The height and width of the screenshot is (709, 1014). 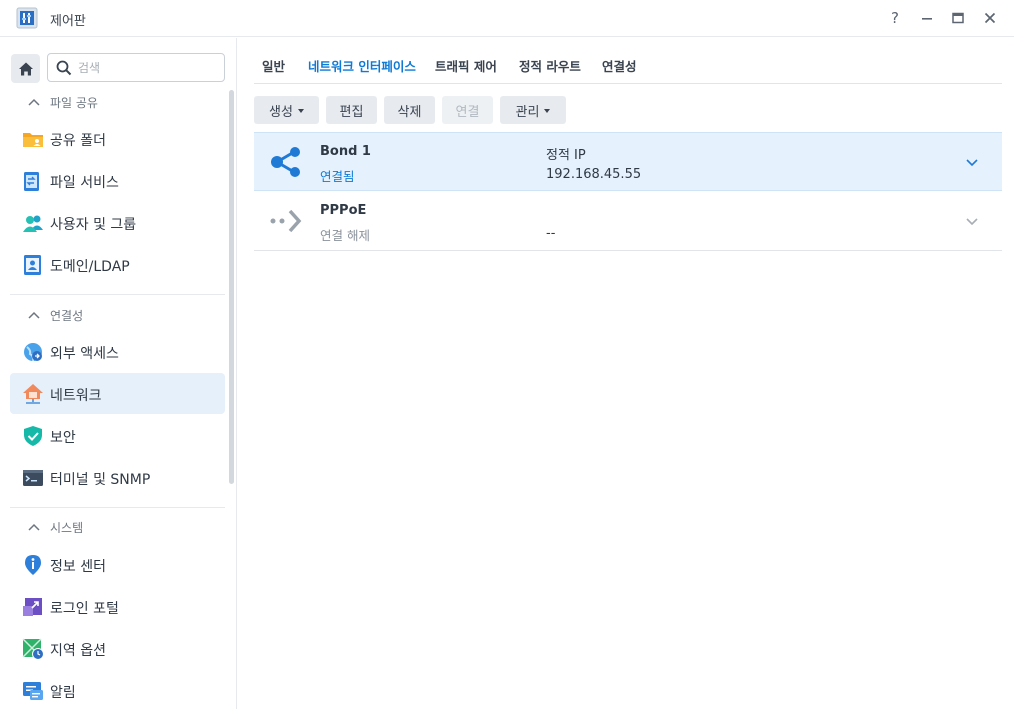 I want to click on create-button: 생성, so click(x=286, y=110).